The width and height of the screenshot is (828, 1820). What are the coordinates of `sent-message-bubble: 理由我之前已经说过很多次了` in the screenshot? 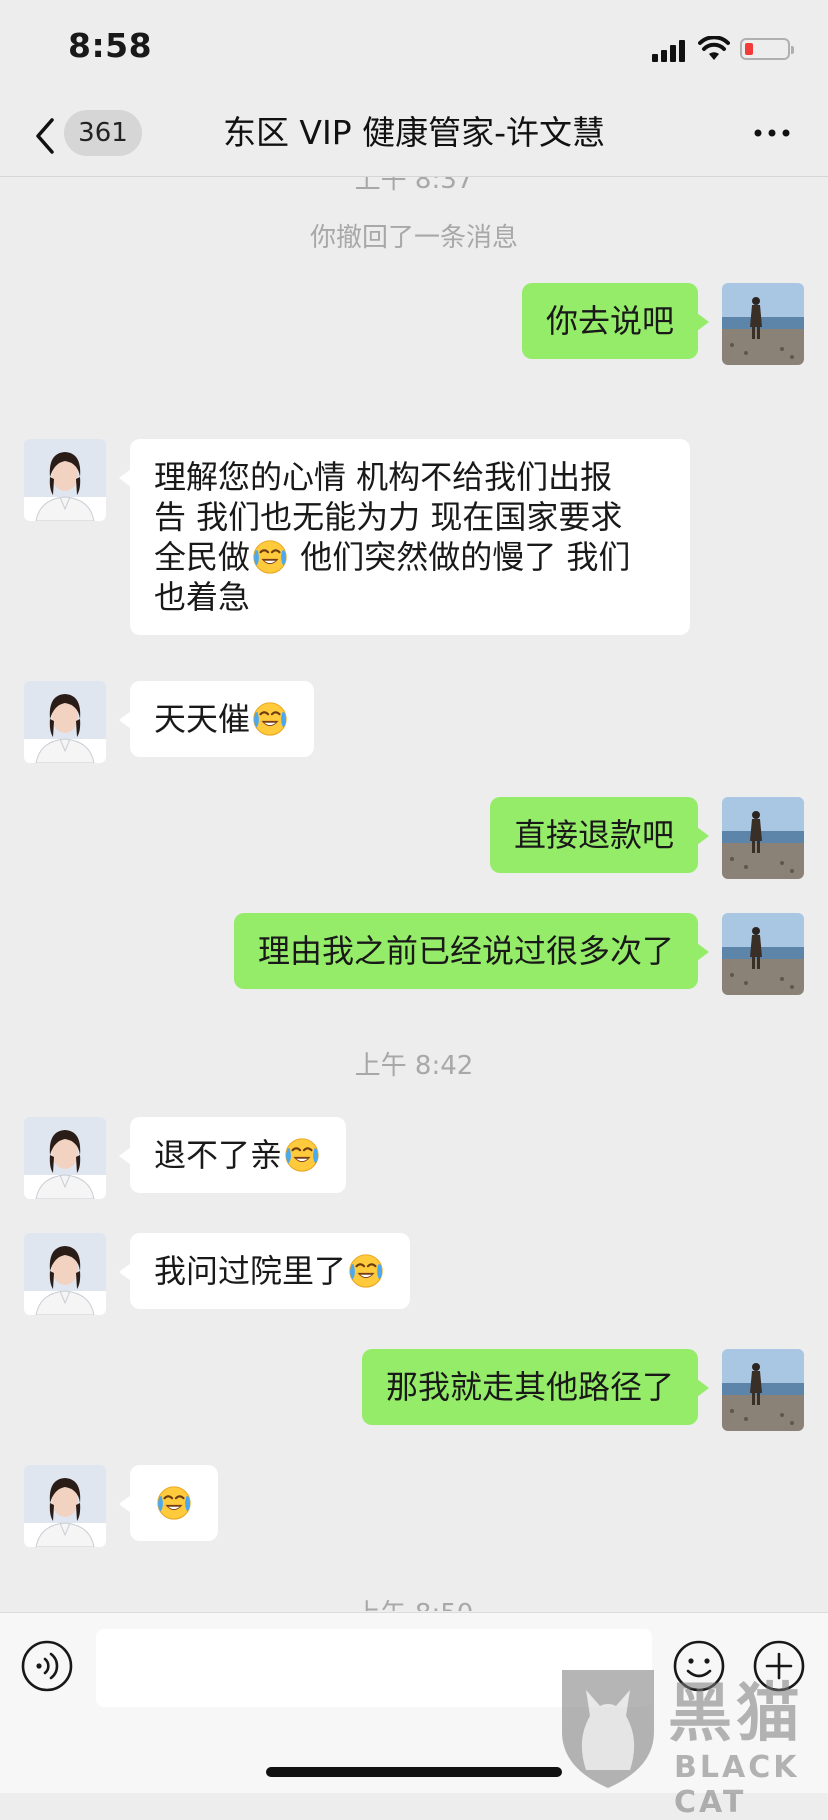 It's located at (471, 951).